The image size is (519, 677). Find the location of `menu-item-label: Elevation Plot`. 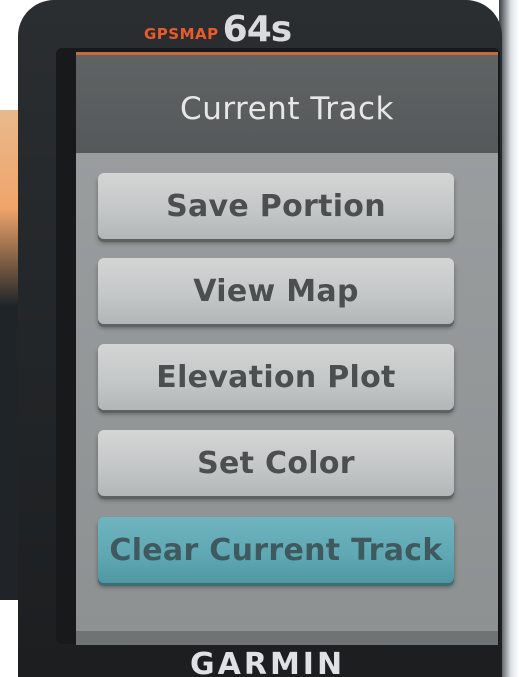

menu-item-label: Elevation Plot is located at coordinates (276, 377).